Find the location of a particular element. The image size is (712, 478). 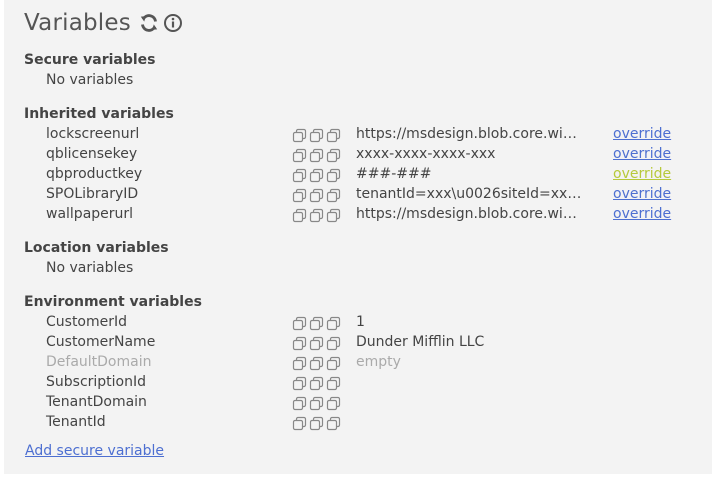

variable-value: 1 is located at coordinates (360, 322).